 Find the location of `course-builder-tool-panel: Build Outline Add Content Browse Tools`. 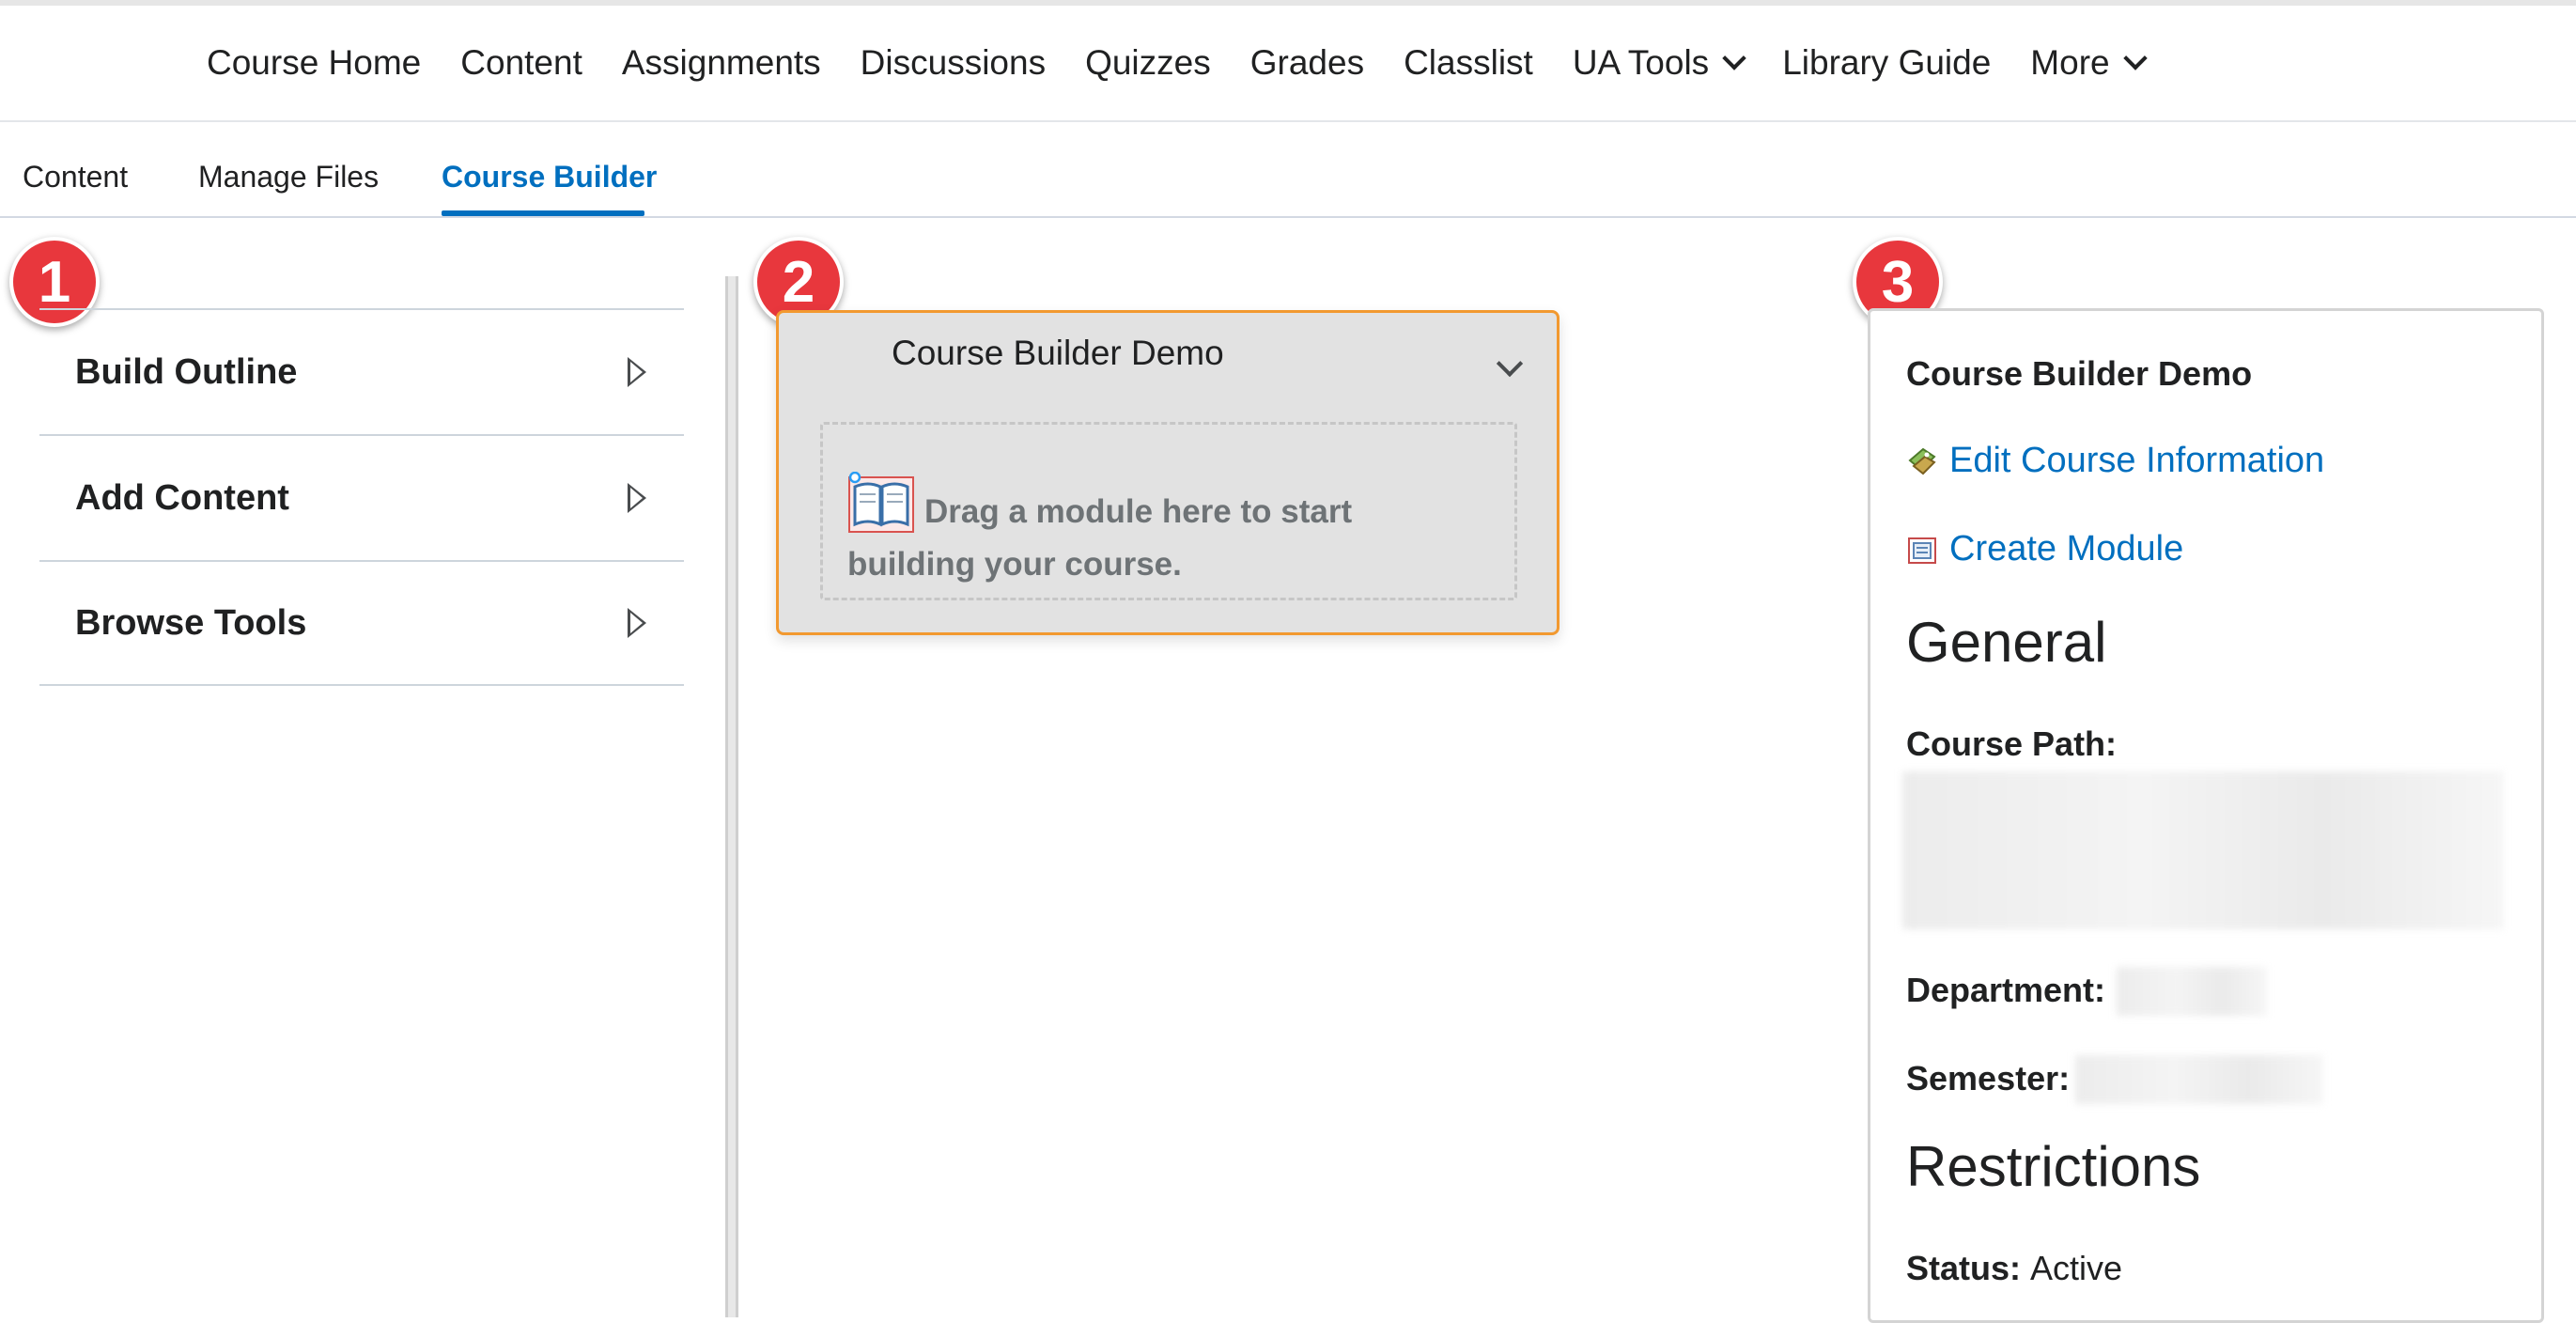

course-builder-tool-panel: Build Outline Add Content Browse Tools is located at coordinates (362, 497).